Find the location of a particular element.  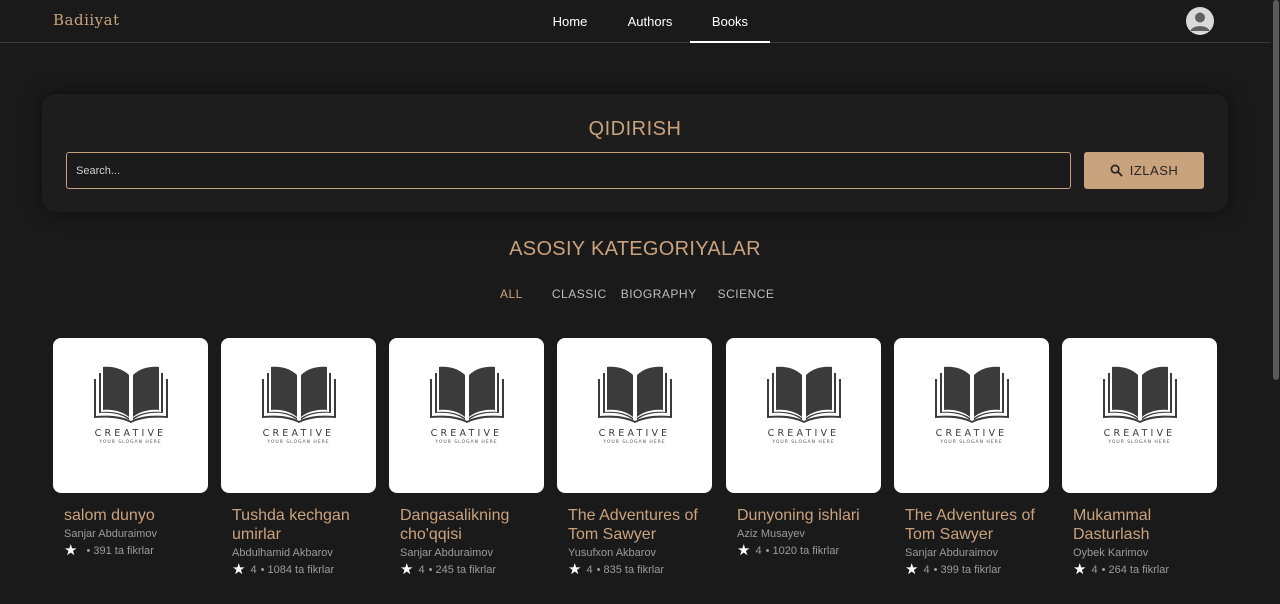

category-tabs: ALL CLASSIC BIOGRAPHY SCIENCE is located at coordinates (632, 295).